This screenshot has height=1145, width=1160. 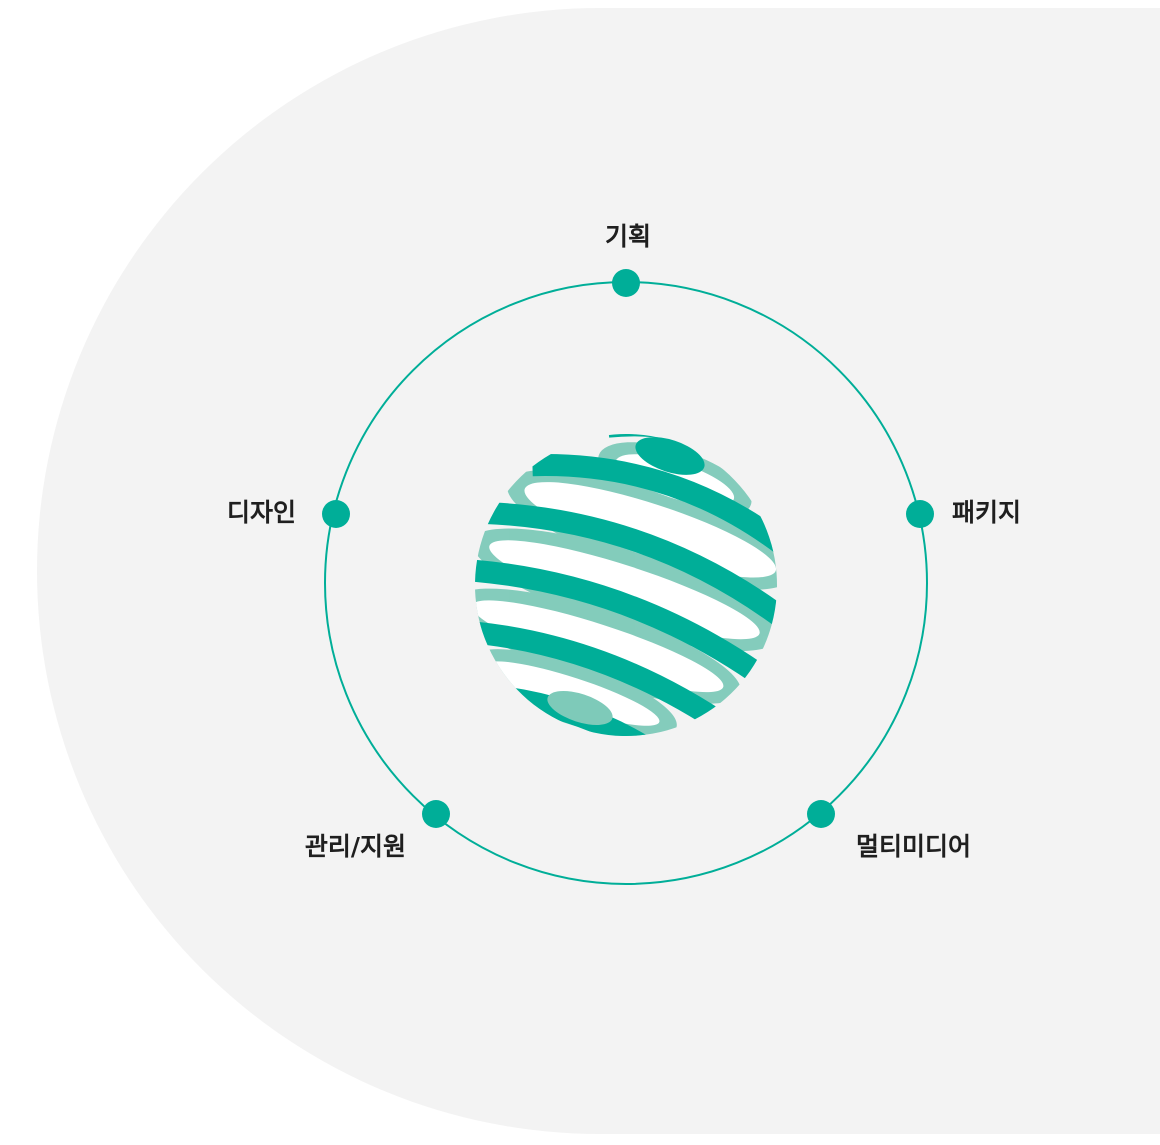 I want to click on node-label-right: 패키지, so click(x=987, y=512).